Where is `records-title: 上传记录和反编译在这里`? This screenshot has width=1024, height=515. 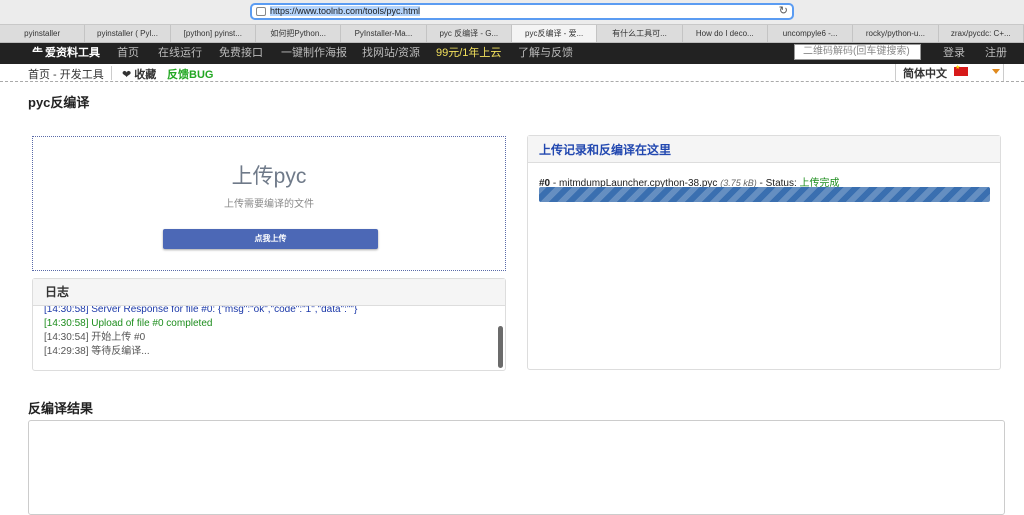
records-title: 上传记录和反编译在这里 is located at coordinates (764, 149).